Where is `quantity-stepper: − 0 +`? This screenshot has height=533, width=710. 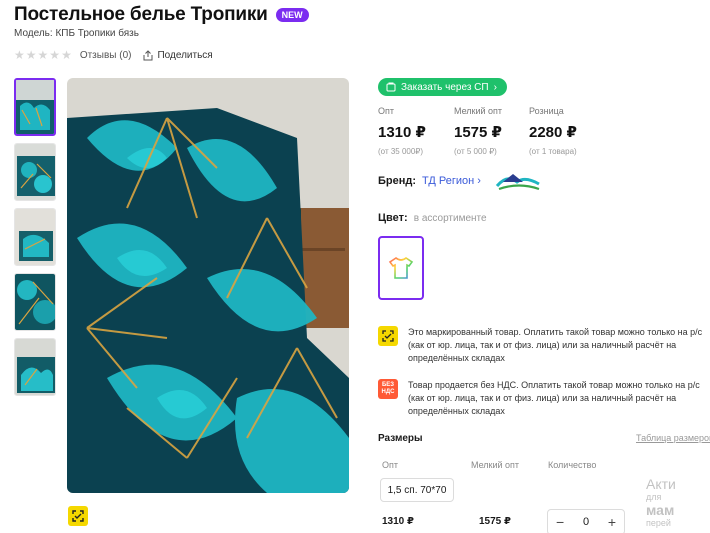
quantity-stepper: − 0 + is located at coordinates (586, 521).